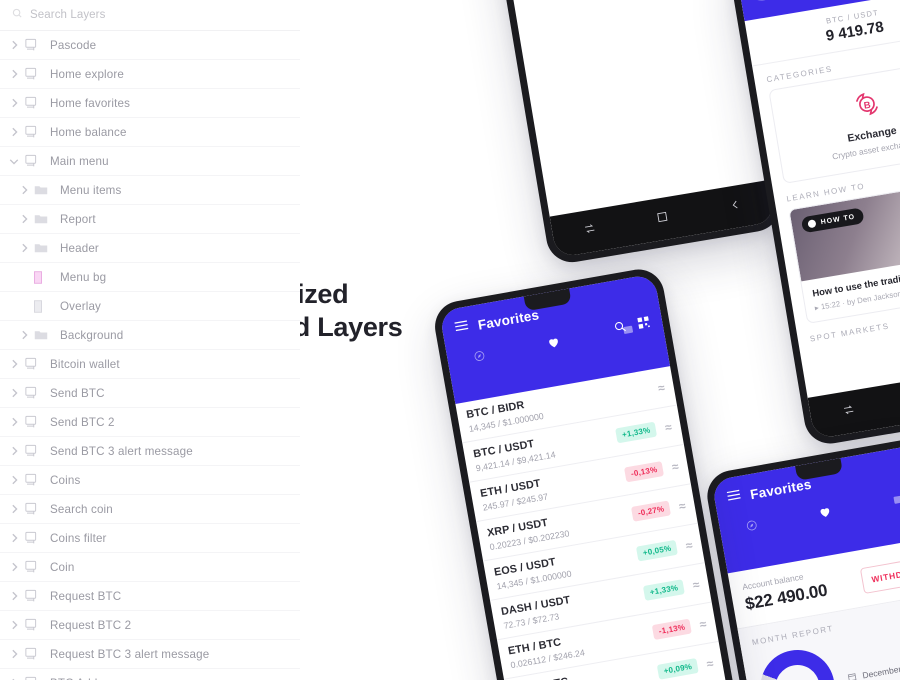 Image resolution: width=900 pixels, height=680 pixels. Describe the element at coordinates (150, 277) in the screenshot. I see `layer-row-menu-bg: Menu bg` at that location.